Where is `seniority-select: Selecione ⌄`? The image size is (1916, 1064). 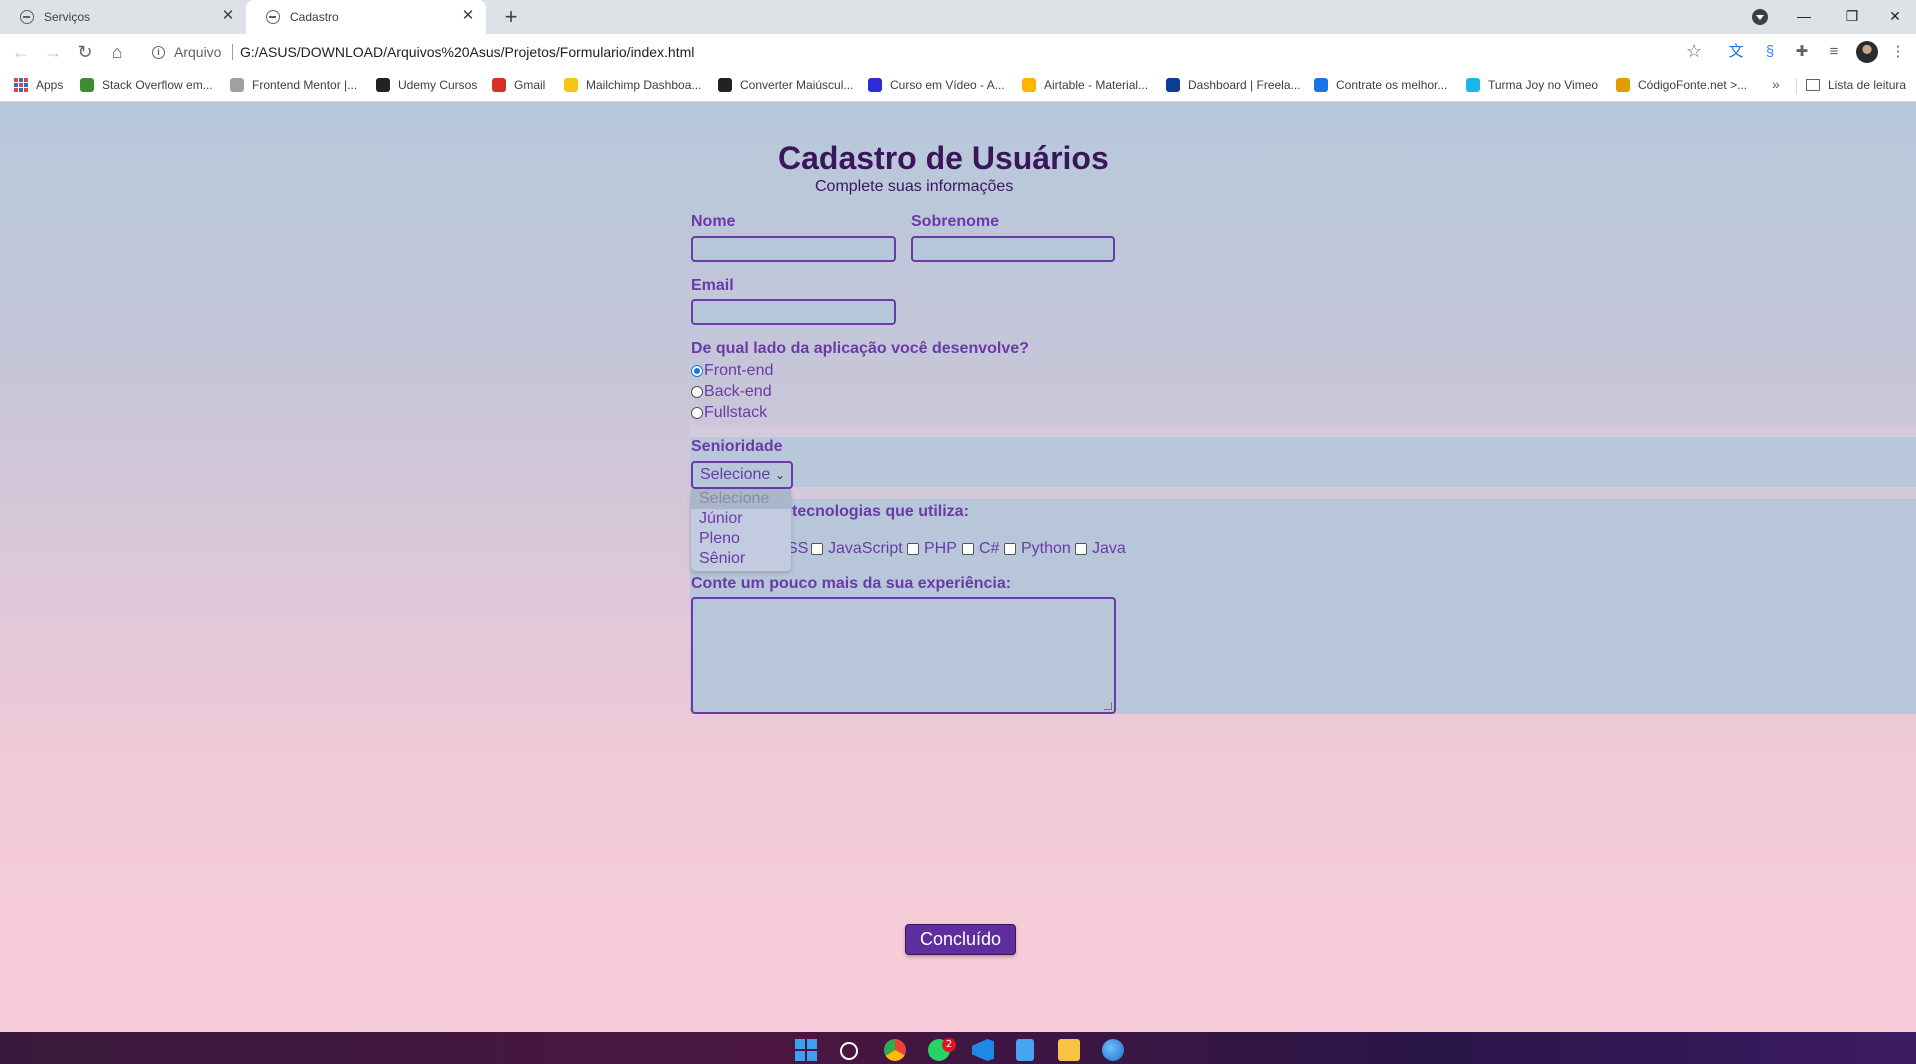 seniority-select: Selecione ⌄ is located at coordinates (742, 475).